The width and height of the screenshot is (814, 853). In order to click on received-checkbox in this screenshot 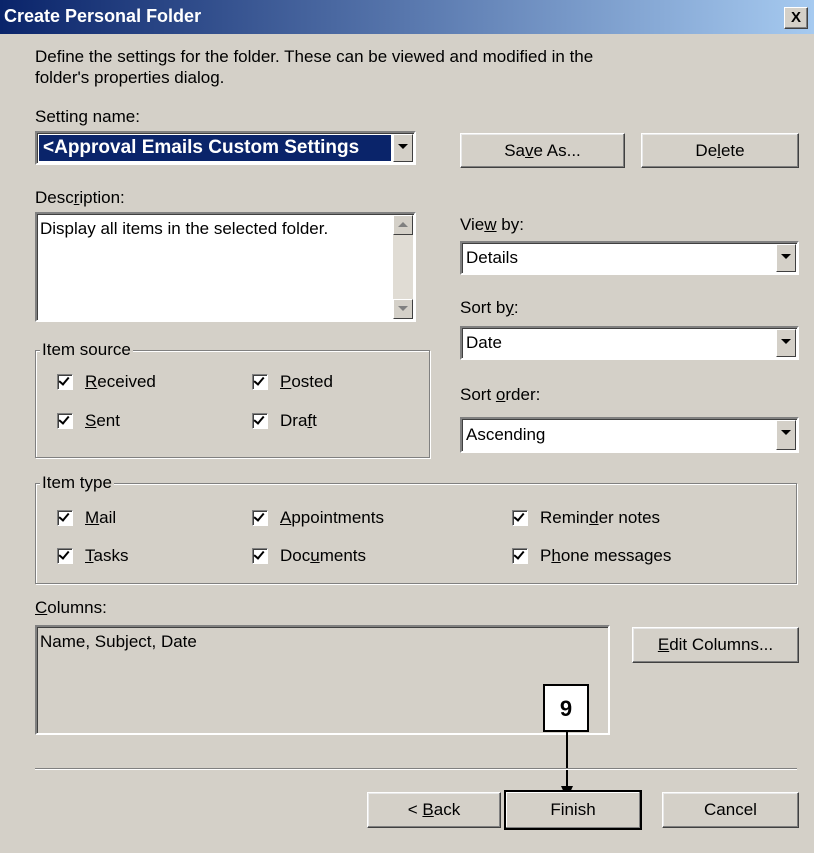, I will do `click(65, 382)`.